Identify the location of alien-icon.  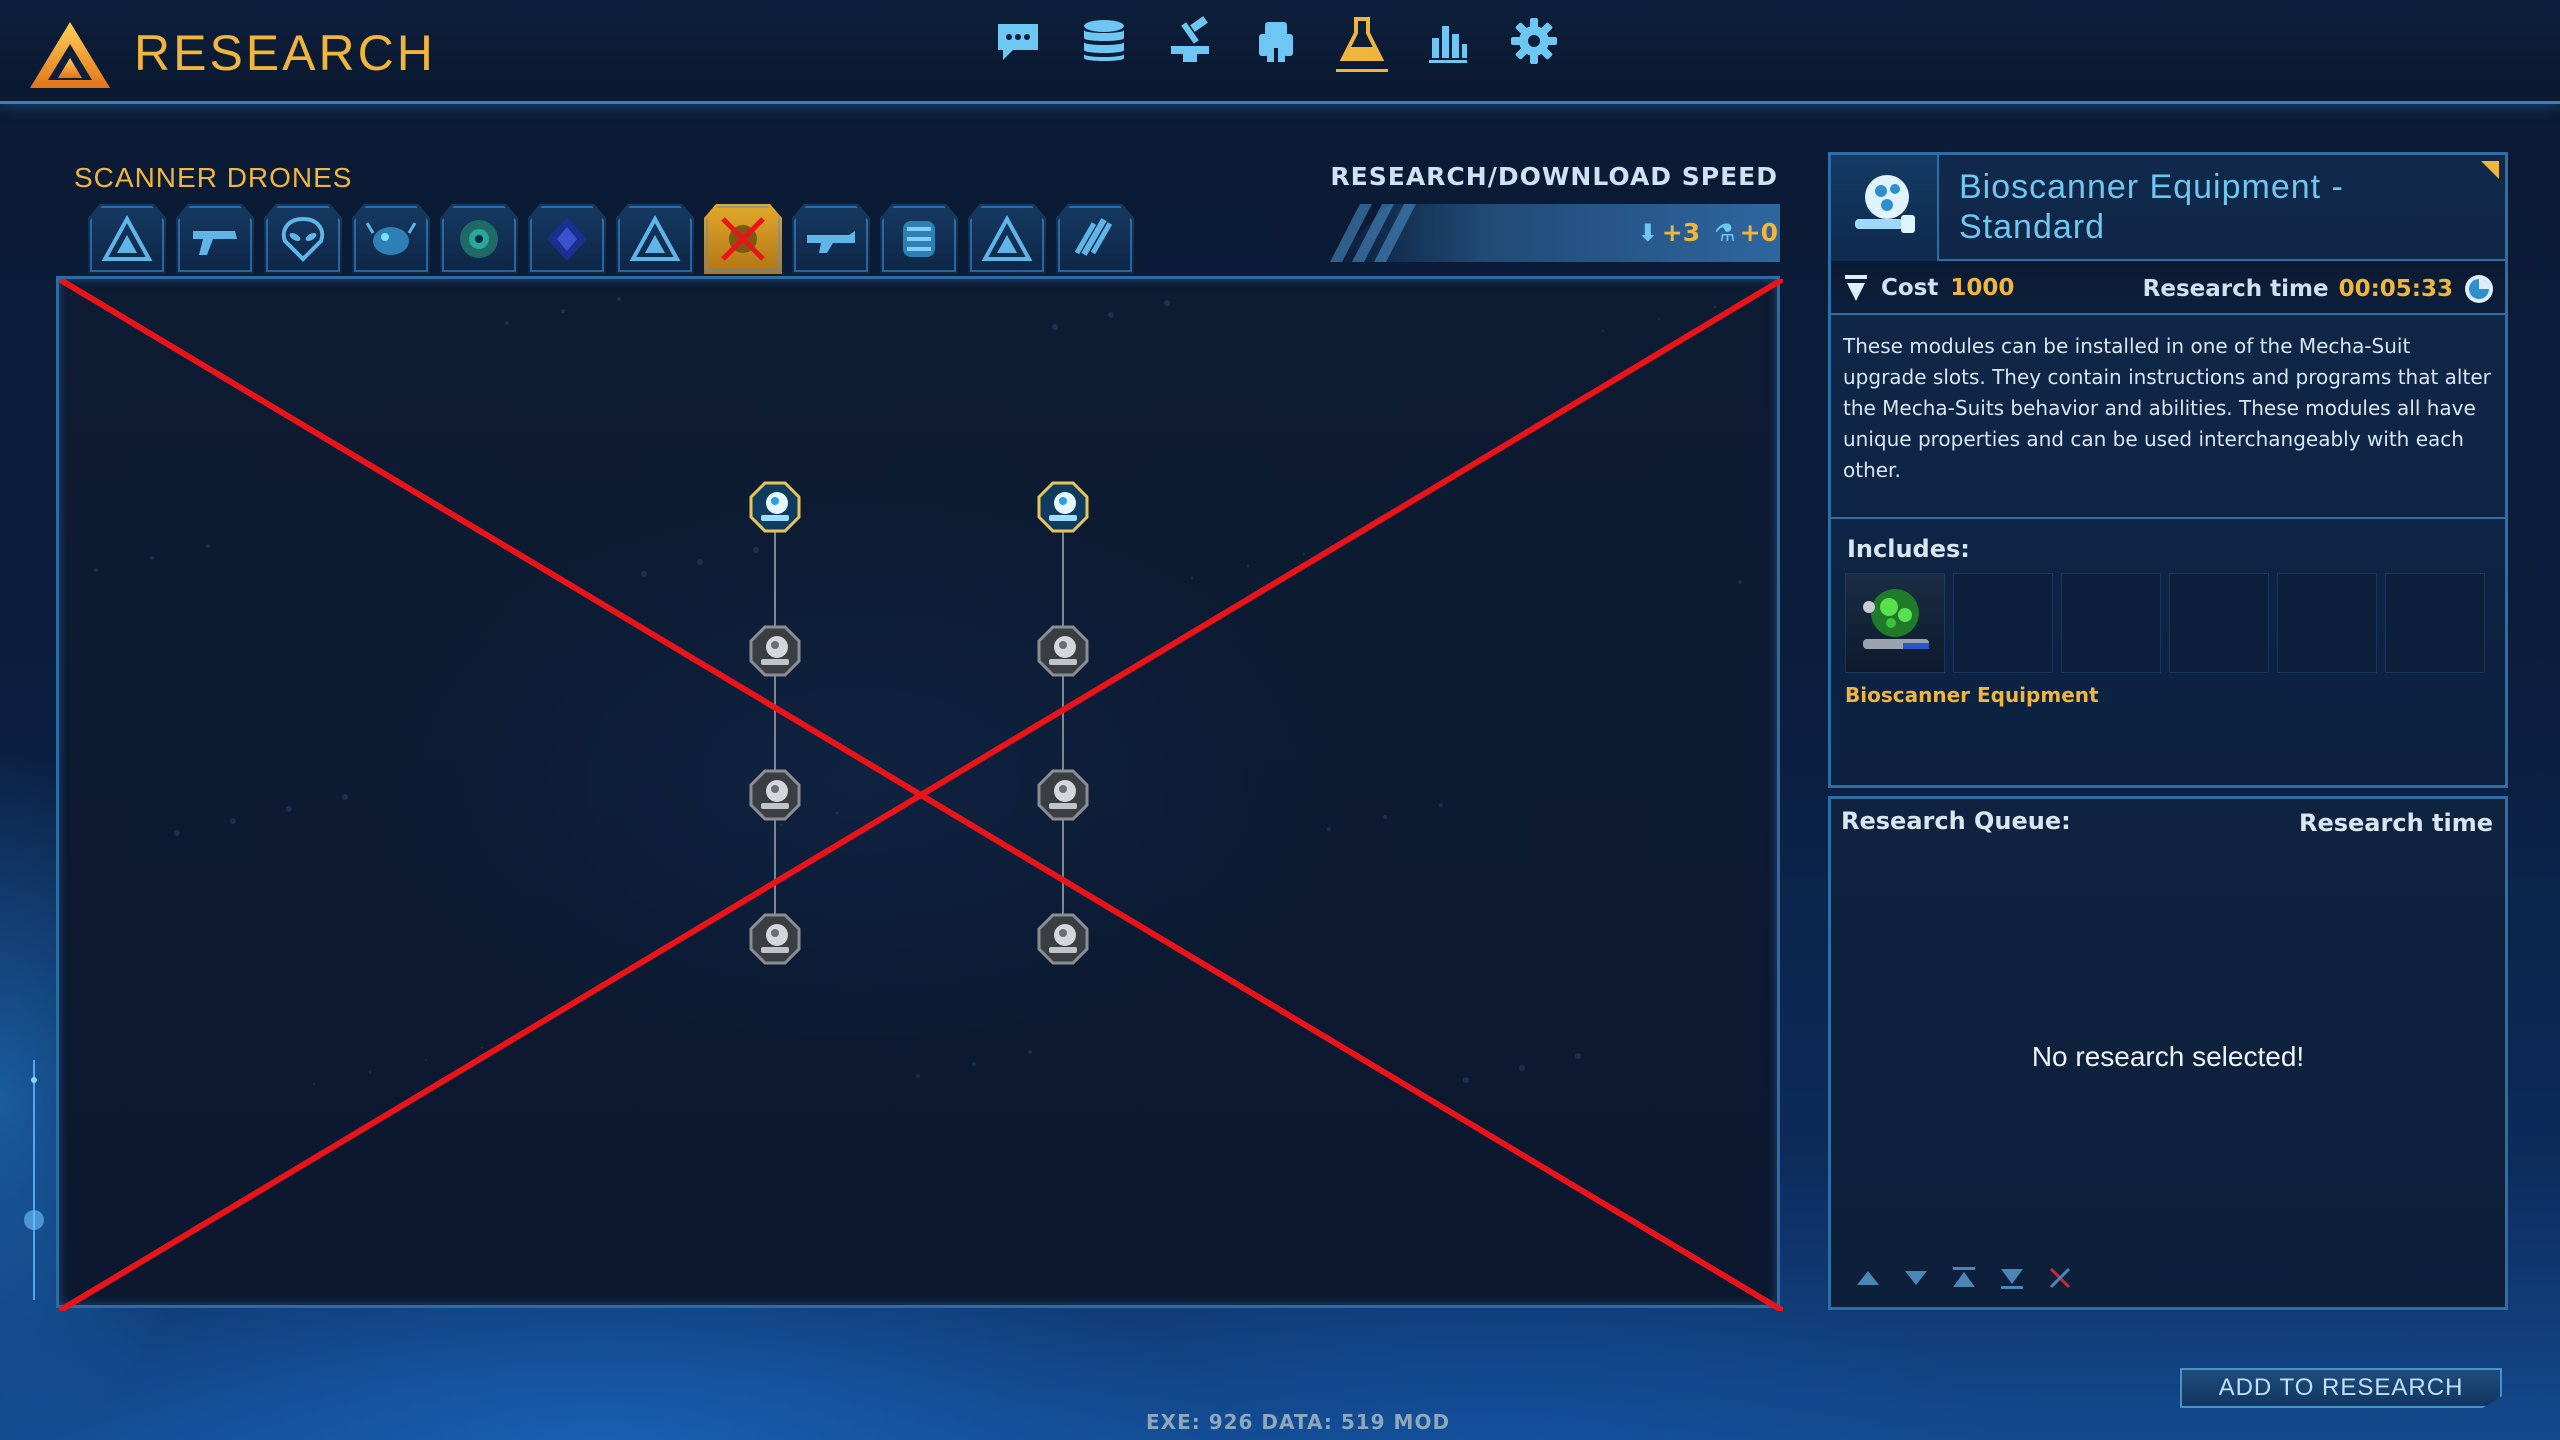
(303, 239).